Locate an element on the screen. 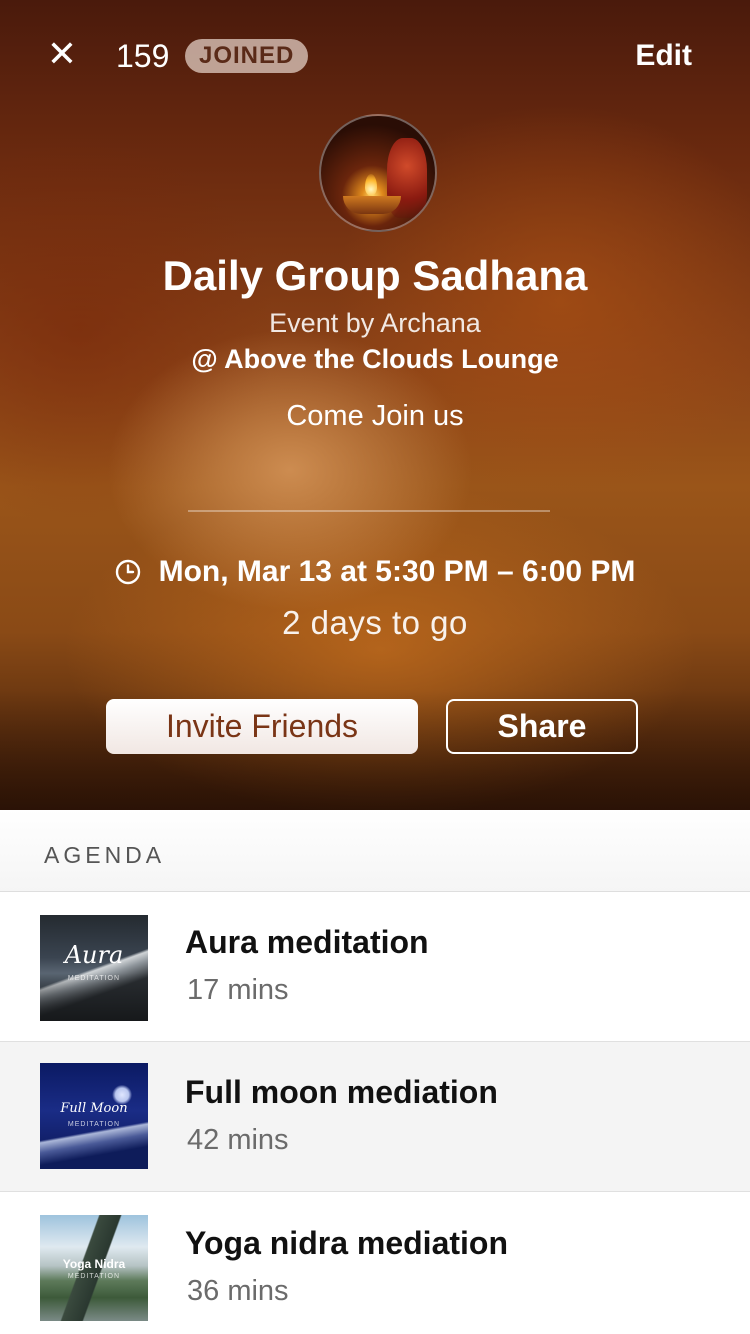  avatar-lamp-graphic is located at coordinates (372, 205).